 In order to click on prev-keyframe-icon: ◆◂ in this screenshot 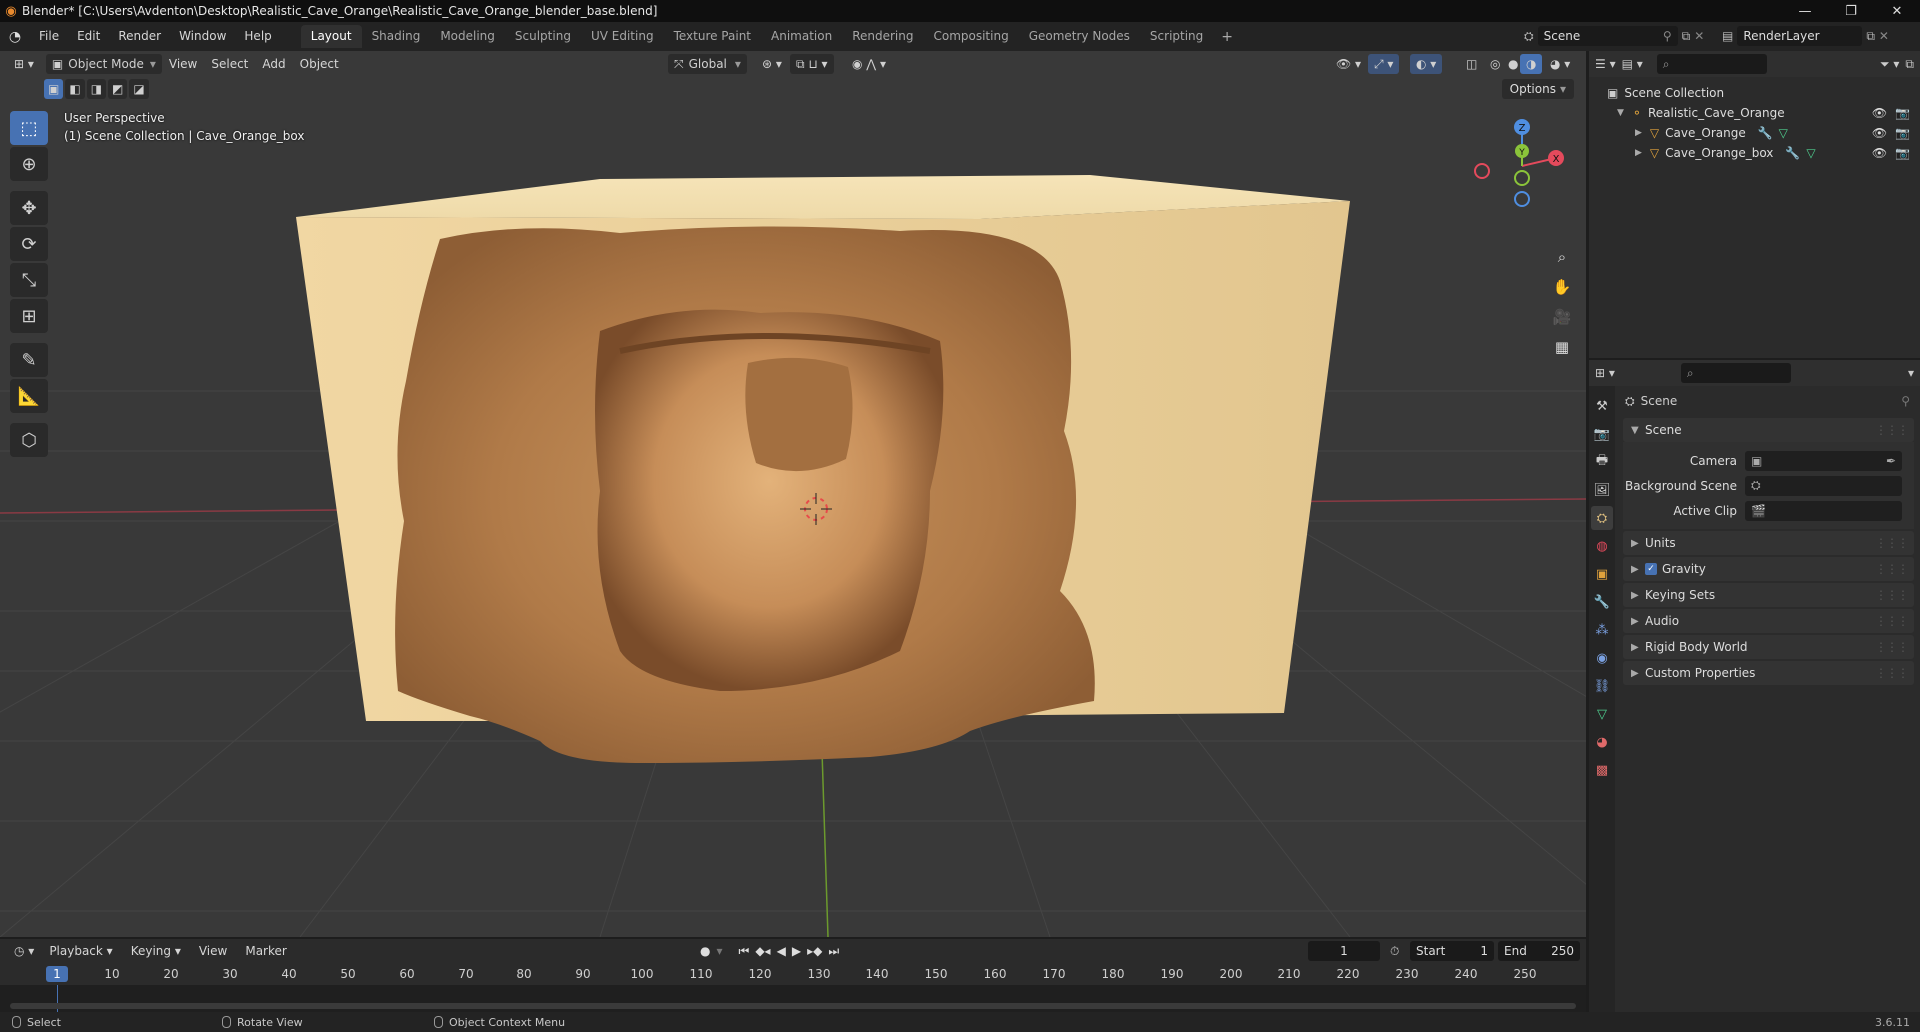, I will do `click(762, 951)`.